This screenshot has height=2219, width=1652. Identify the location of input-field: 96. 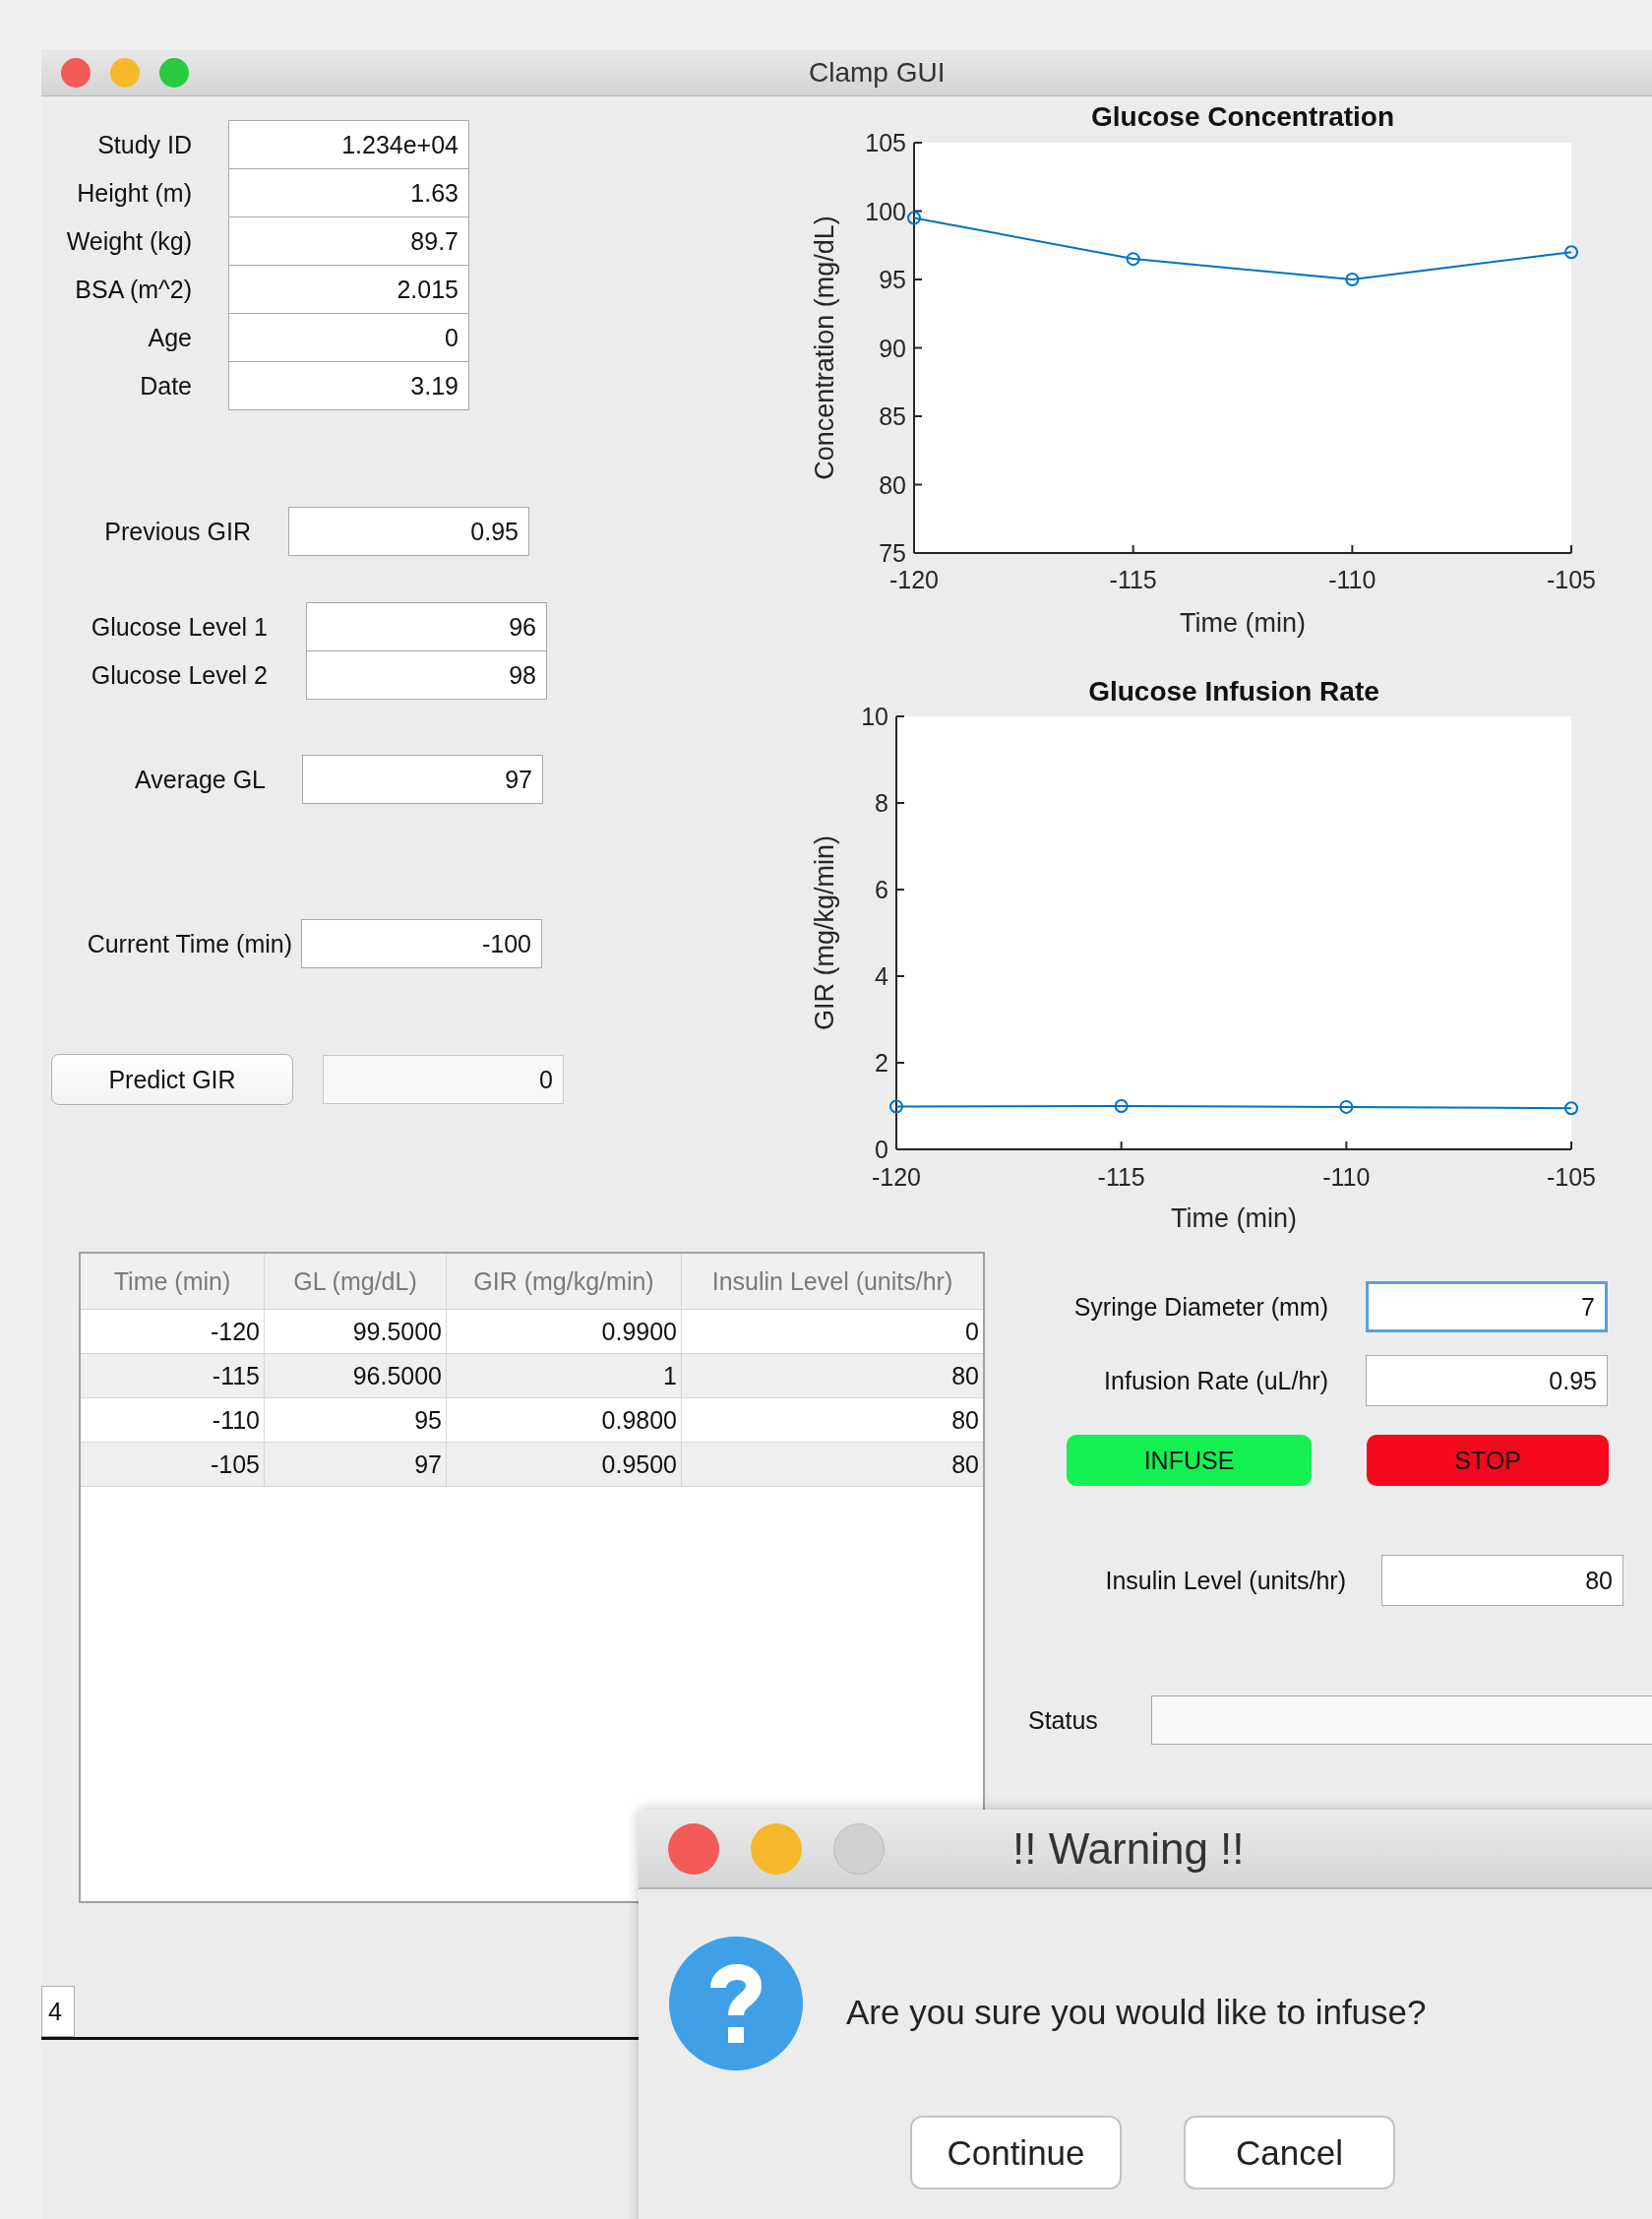
(426, 627).